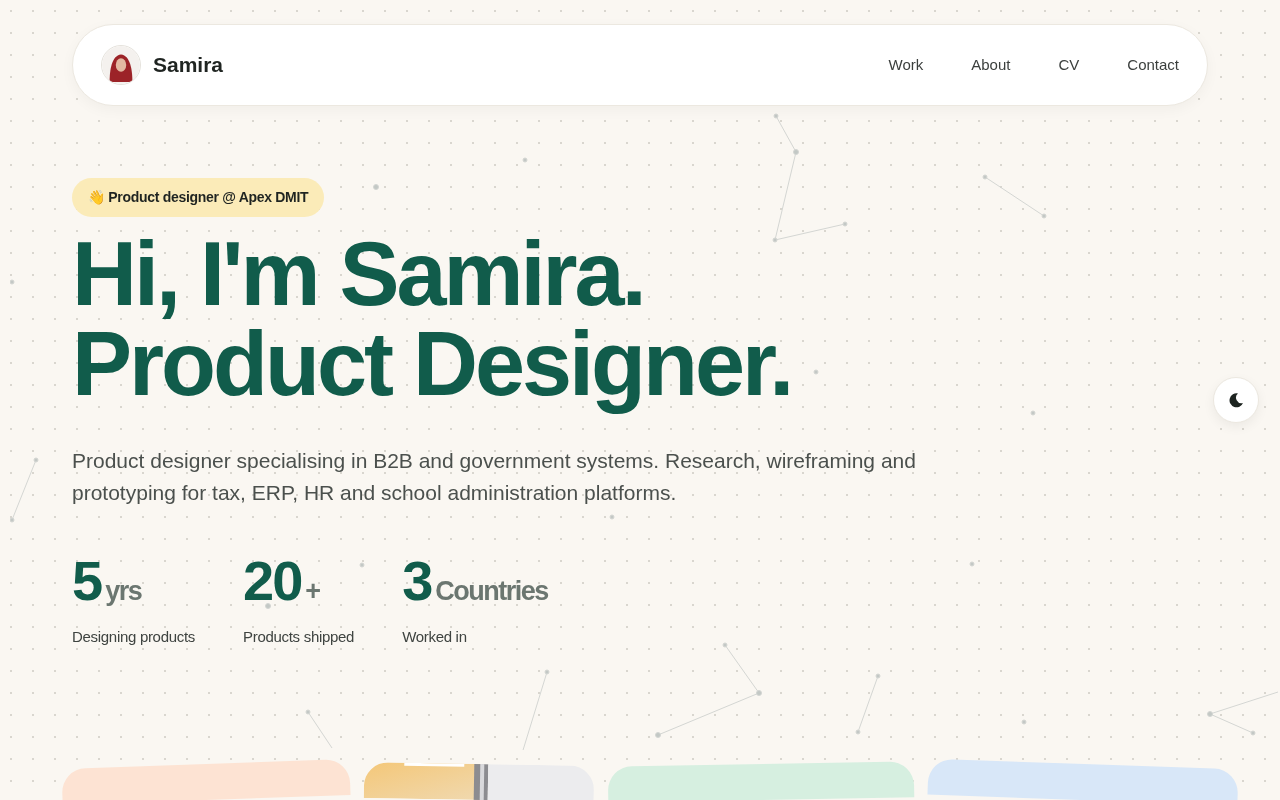  Describe the element at coordinates (299, 636) in the screenshot. I see `stat-label: Products shipped` at that location.